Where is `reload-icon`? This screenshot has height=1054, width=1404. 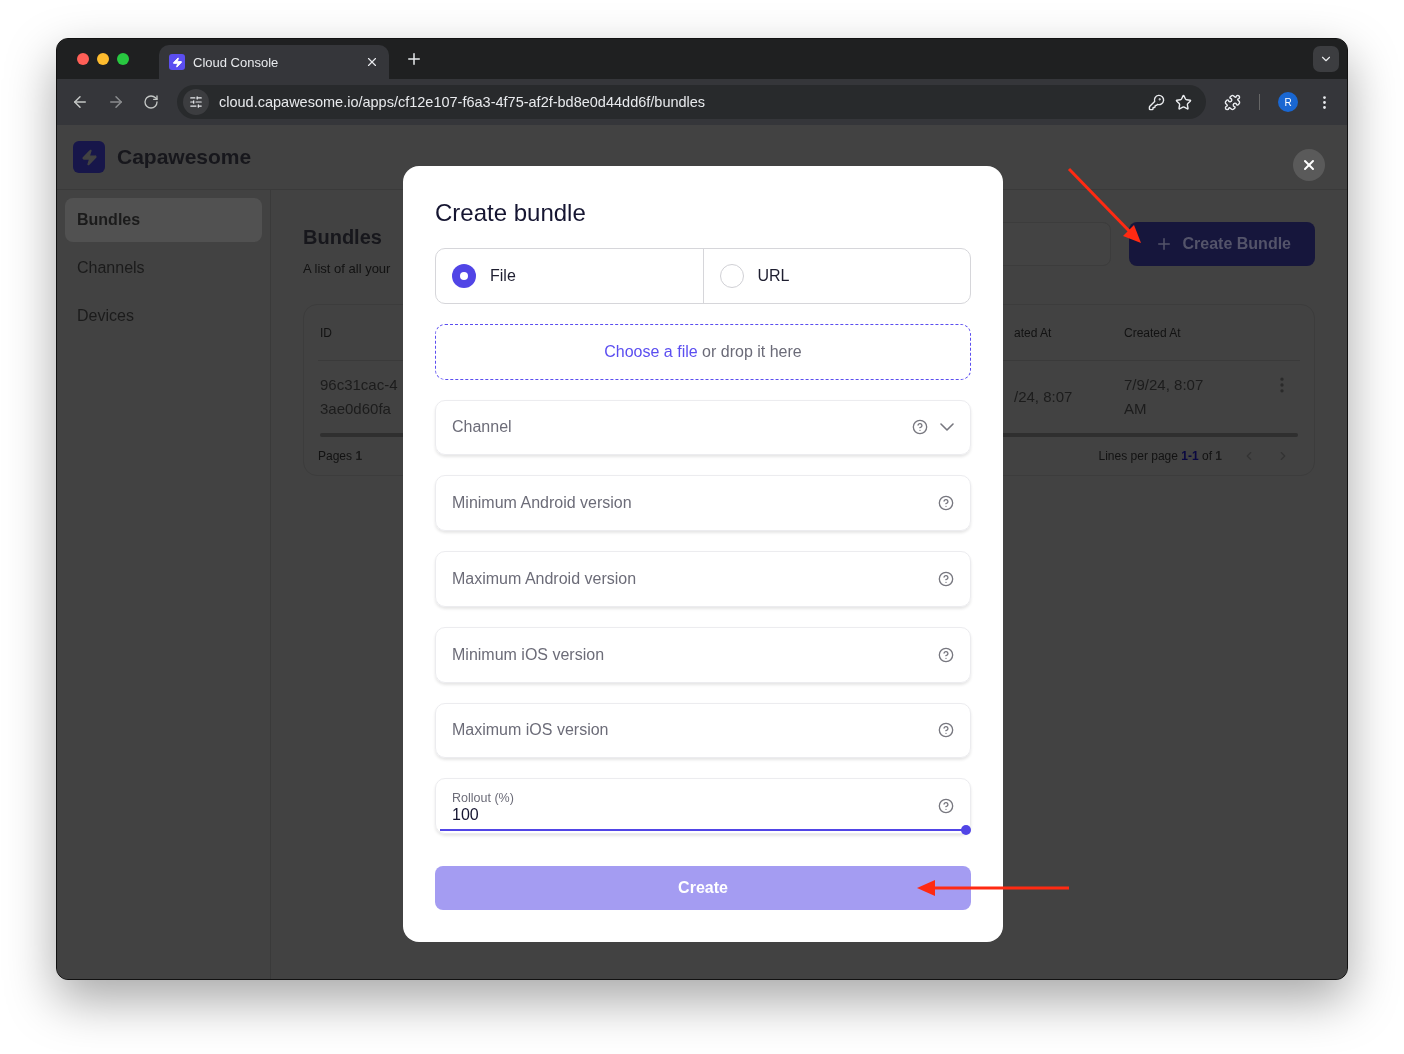
reload-icon is located at coordinates (151, 102).